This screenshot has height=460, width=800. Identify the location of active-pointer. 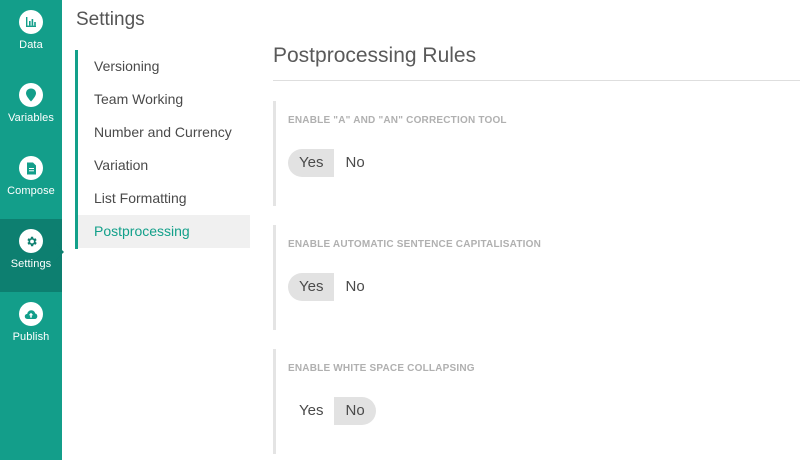
(60, 252).